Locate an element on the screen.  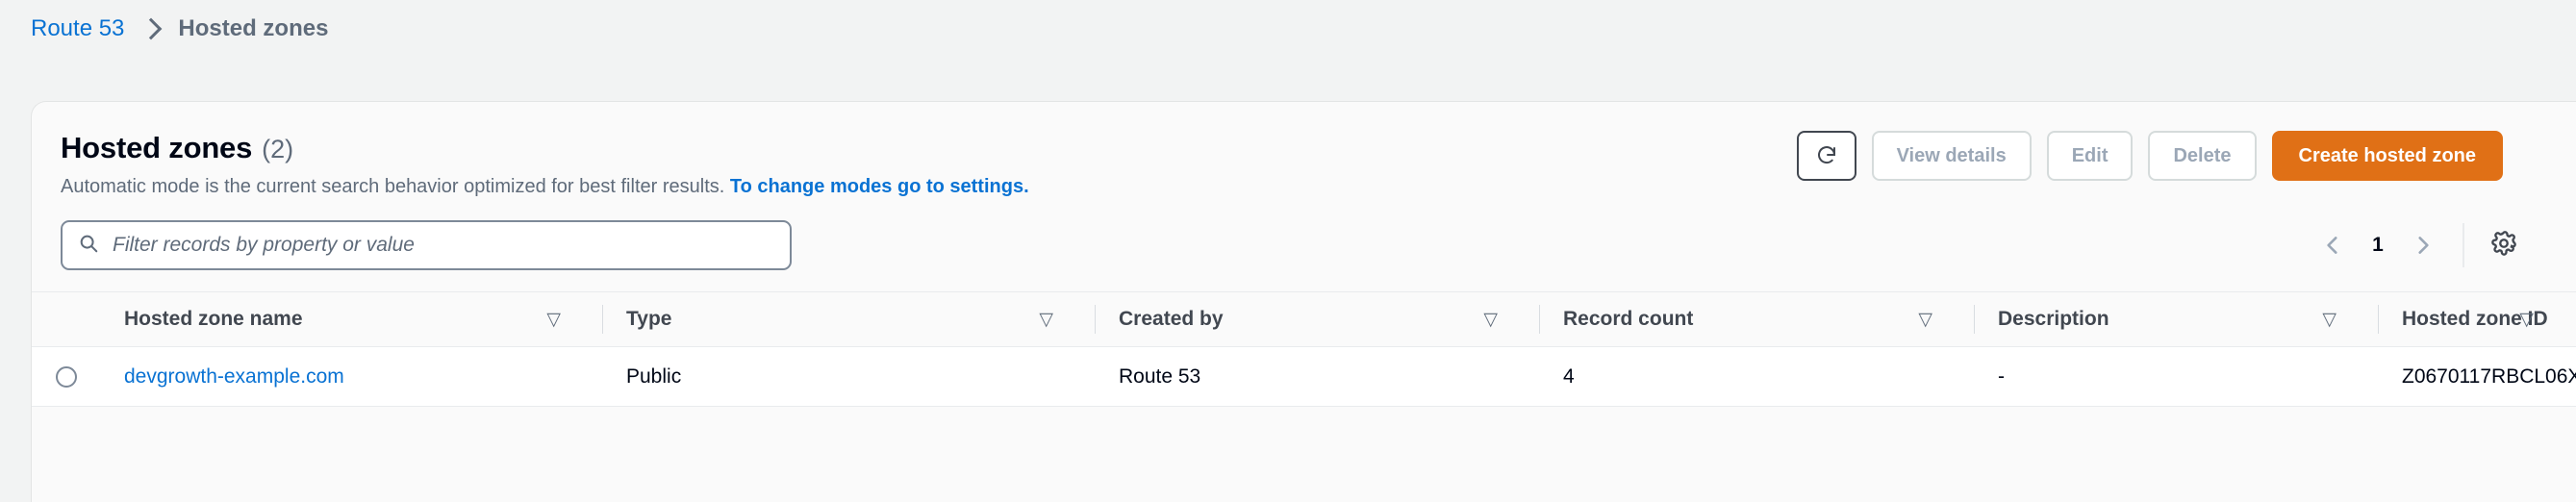
column-header-hosted-zone-id: Hosted zone ID ▽ is located at coordinates (2478, 319).